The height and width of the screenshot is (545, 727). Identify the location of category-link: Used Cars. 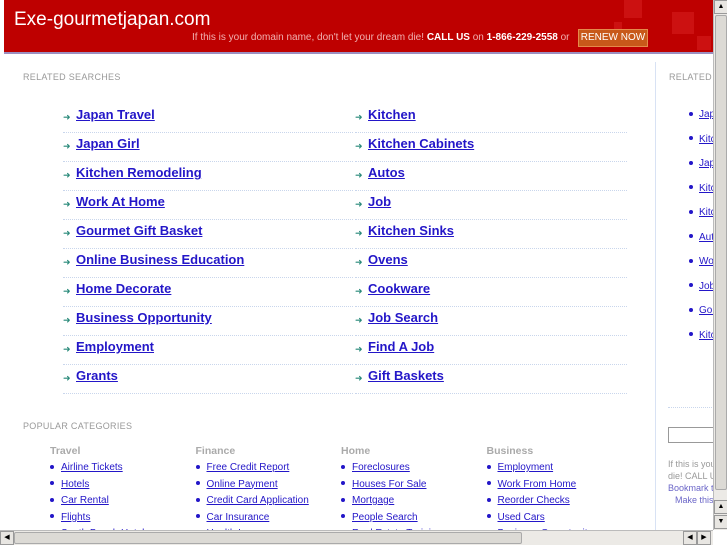
(521, 517).